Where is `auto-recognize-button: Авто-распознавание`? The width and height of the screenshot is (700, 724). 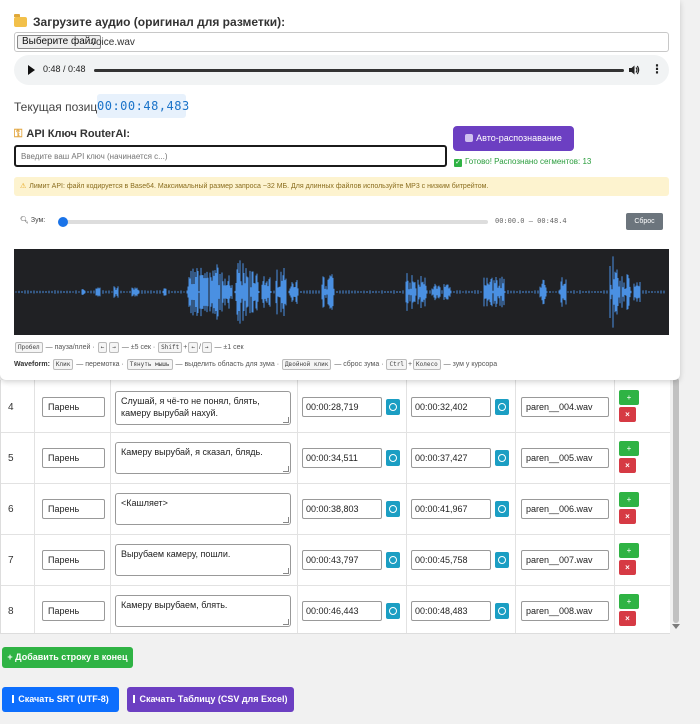 auto-recognize-button: Авто-распознавание is located at coordinates (513, 138).